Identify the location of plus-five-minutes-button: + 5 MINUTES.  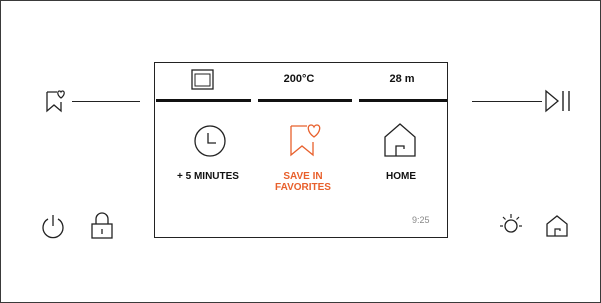
(208, 176).